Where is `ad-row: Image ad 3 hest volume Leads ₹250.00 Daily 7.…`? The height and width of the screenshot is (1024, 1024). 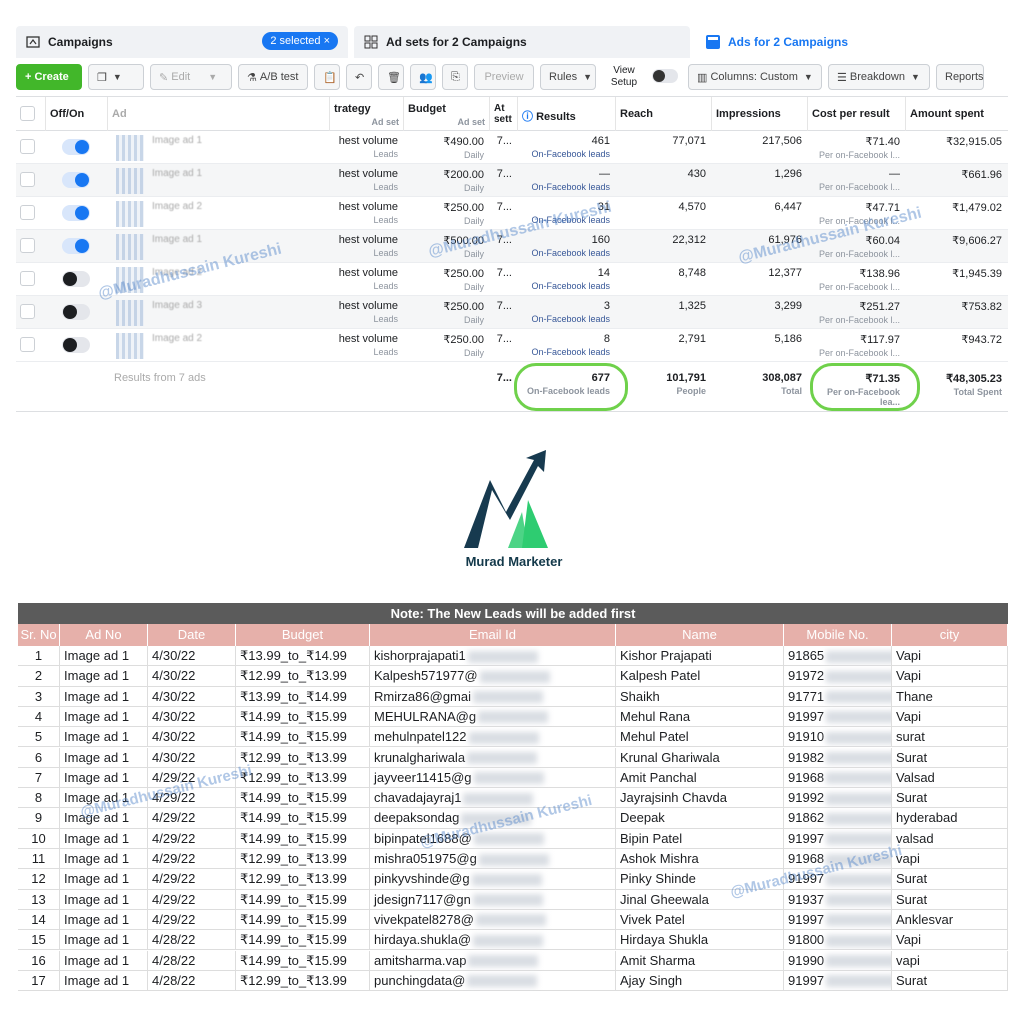
ad-row: Image ad 3 hest volume Leads ₹250.00 Daily 7.… is located at coordinates (512, 312).